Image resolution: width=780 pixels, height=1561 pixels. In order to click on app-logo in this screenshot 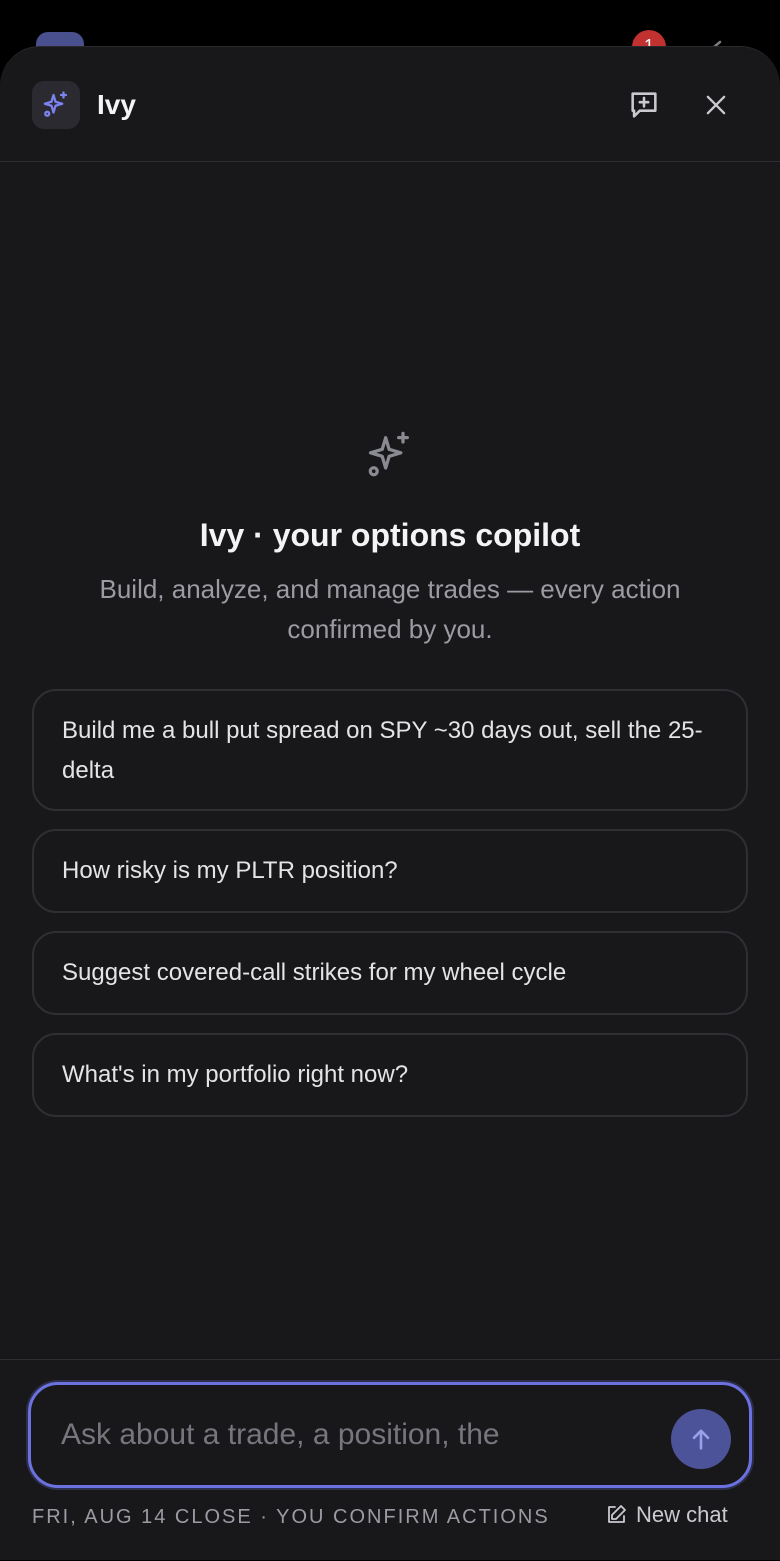, I will do `click(56, 105)`.